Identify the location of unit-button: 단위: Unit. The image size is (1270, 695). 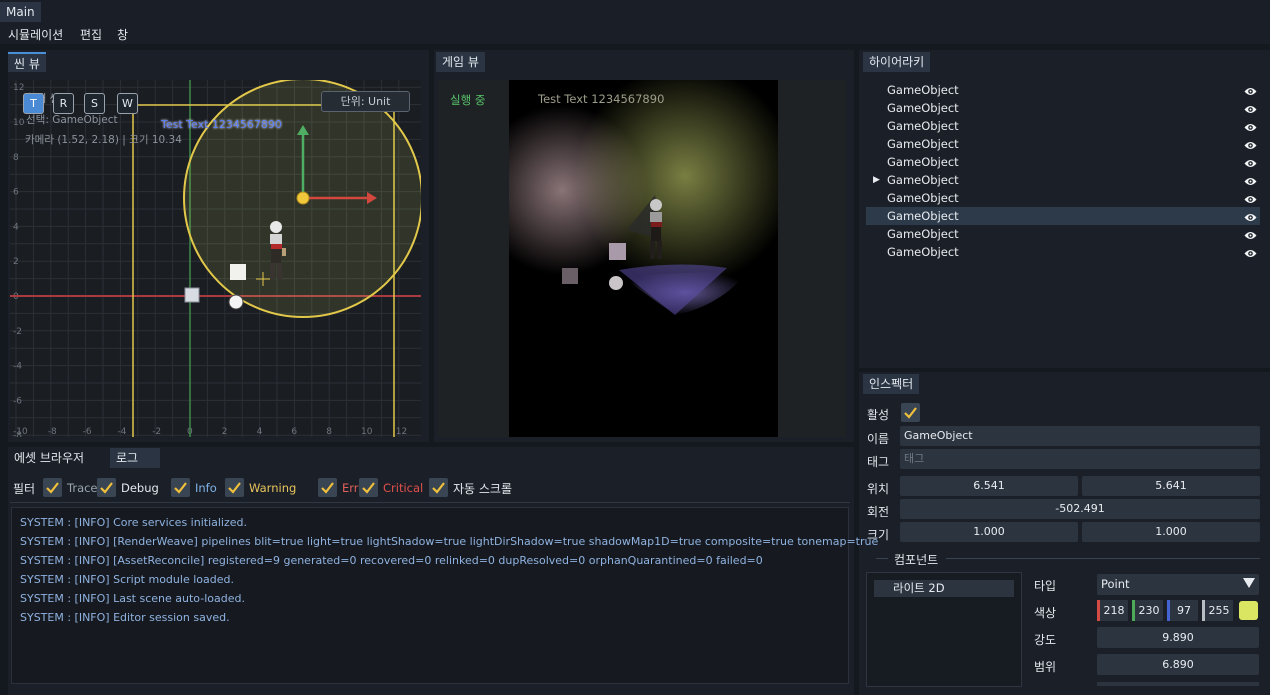
(365, 101).